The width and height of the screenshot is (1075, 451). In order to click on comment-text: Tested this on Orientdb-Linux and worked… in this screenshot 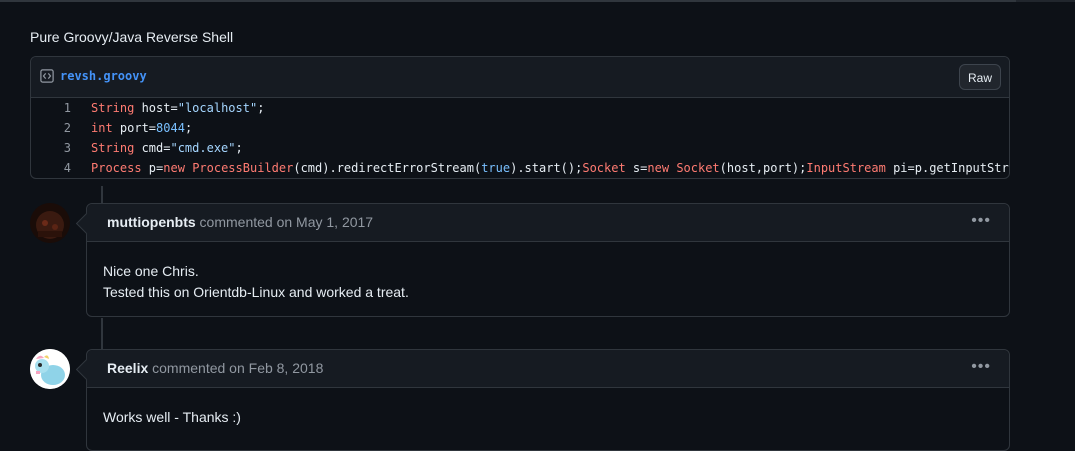, I will do `click(256, 292)`.